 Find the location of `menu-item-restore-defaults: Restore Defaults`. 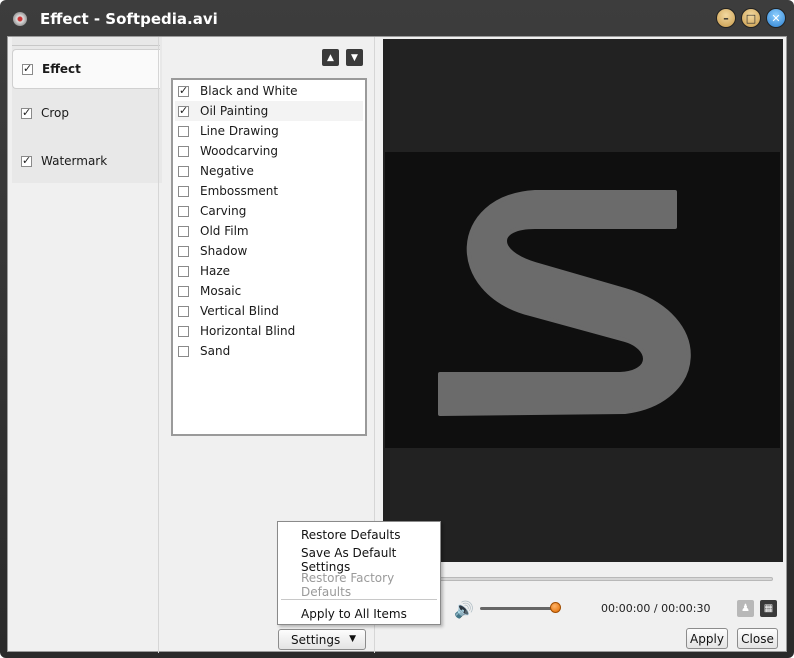

menu-item-restore-defaults: Restore Defaults is located at coordinates (359, 535).